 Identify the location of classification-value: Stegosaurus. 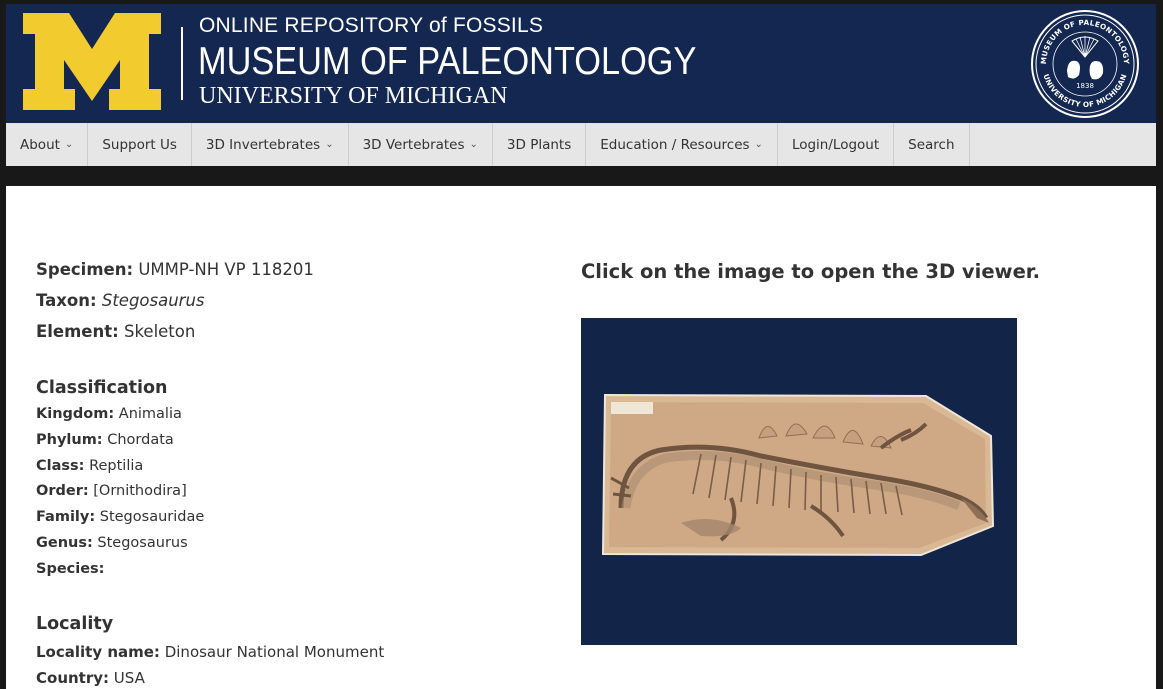
(142, 543).